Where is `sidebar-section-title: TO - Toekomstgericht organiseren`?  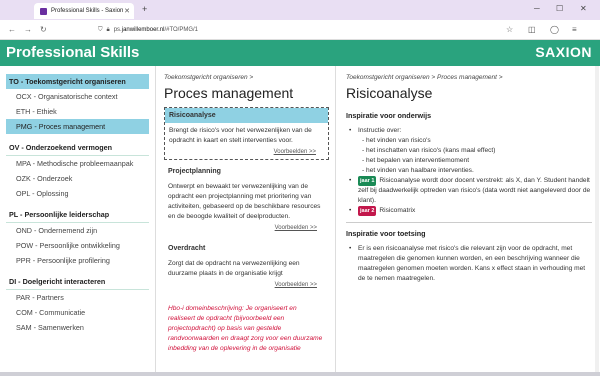 sidebar-section-title: TO - Toekomstgericht organiseren is located at coordinates (77, 81).